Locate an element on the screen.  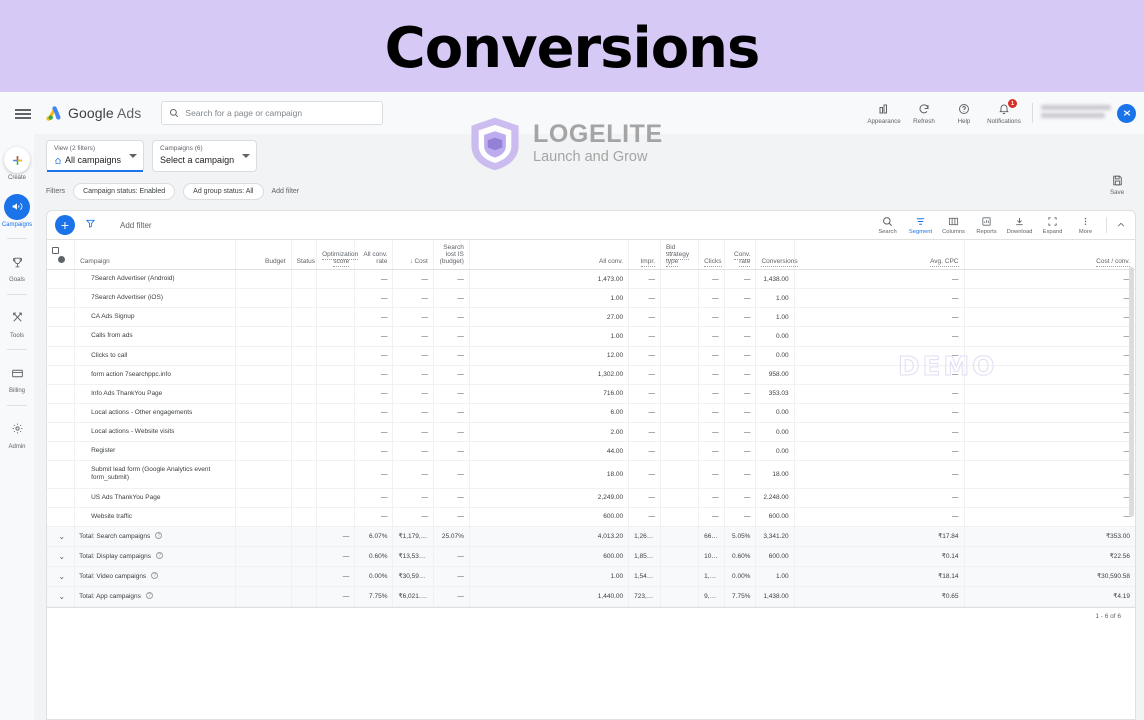
th-bid-strategy-type: Bid strategy type is located at coordinates (679, 254).